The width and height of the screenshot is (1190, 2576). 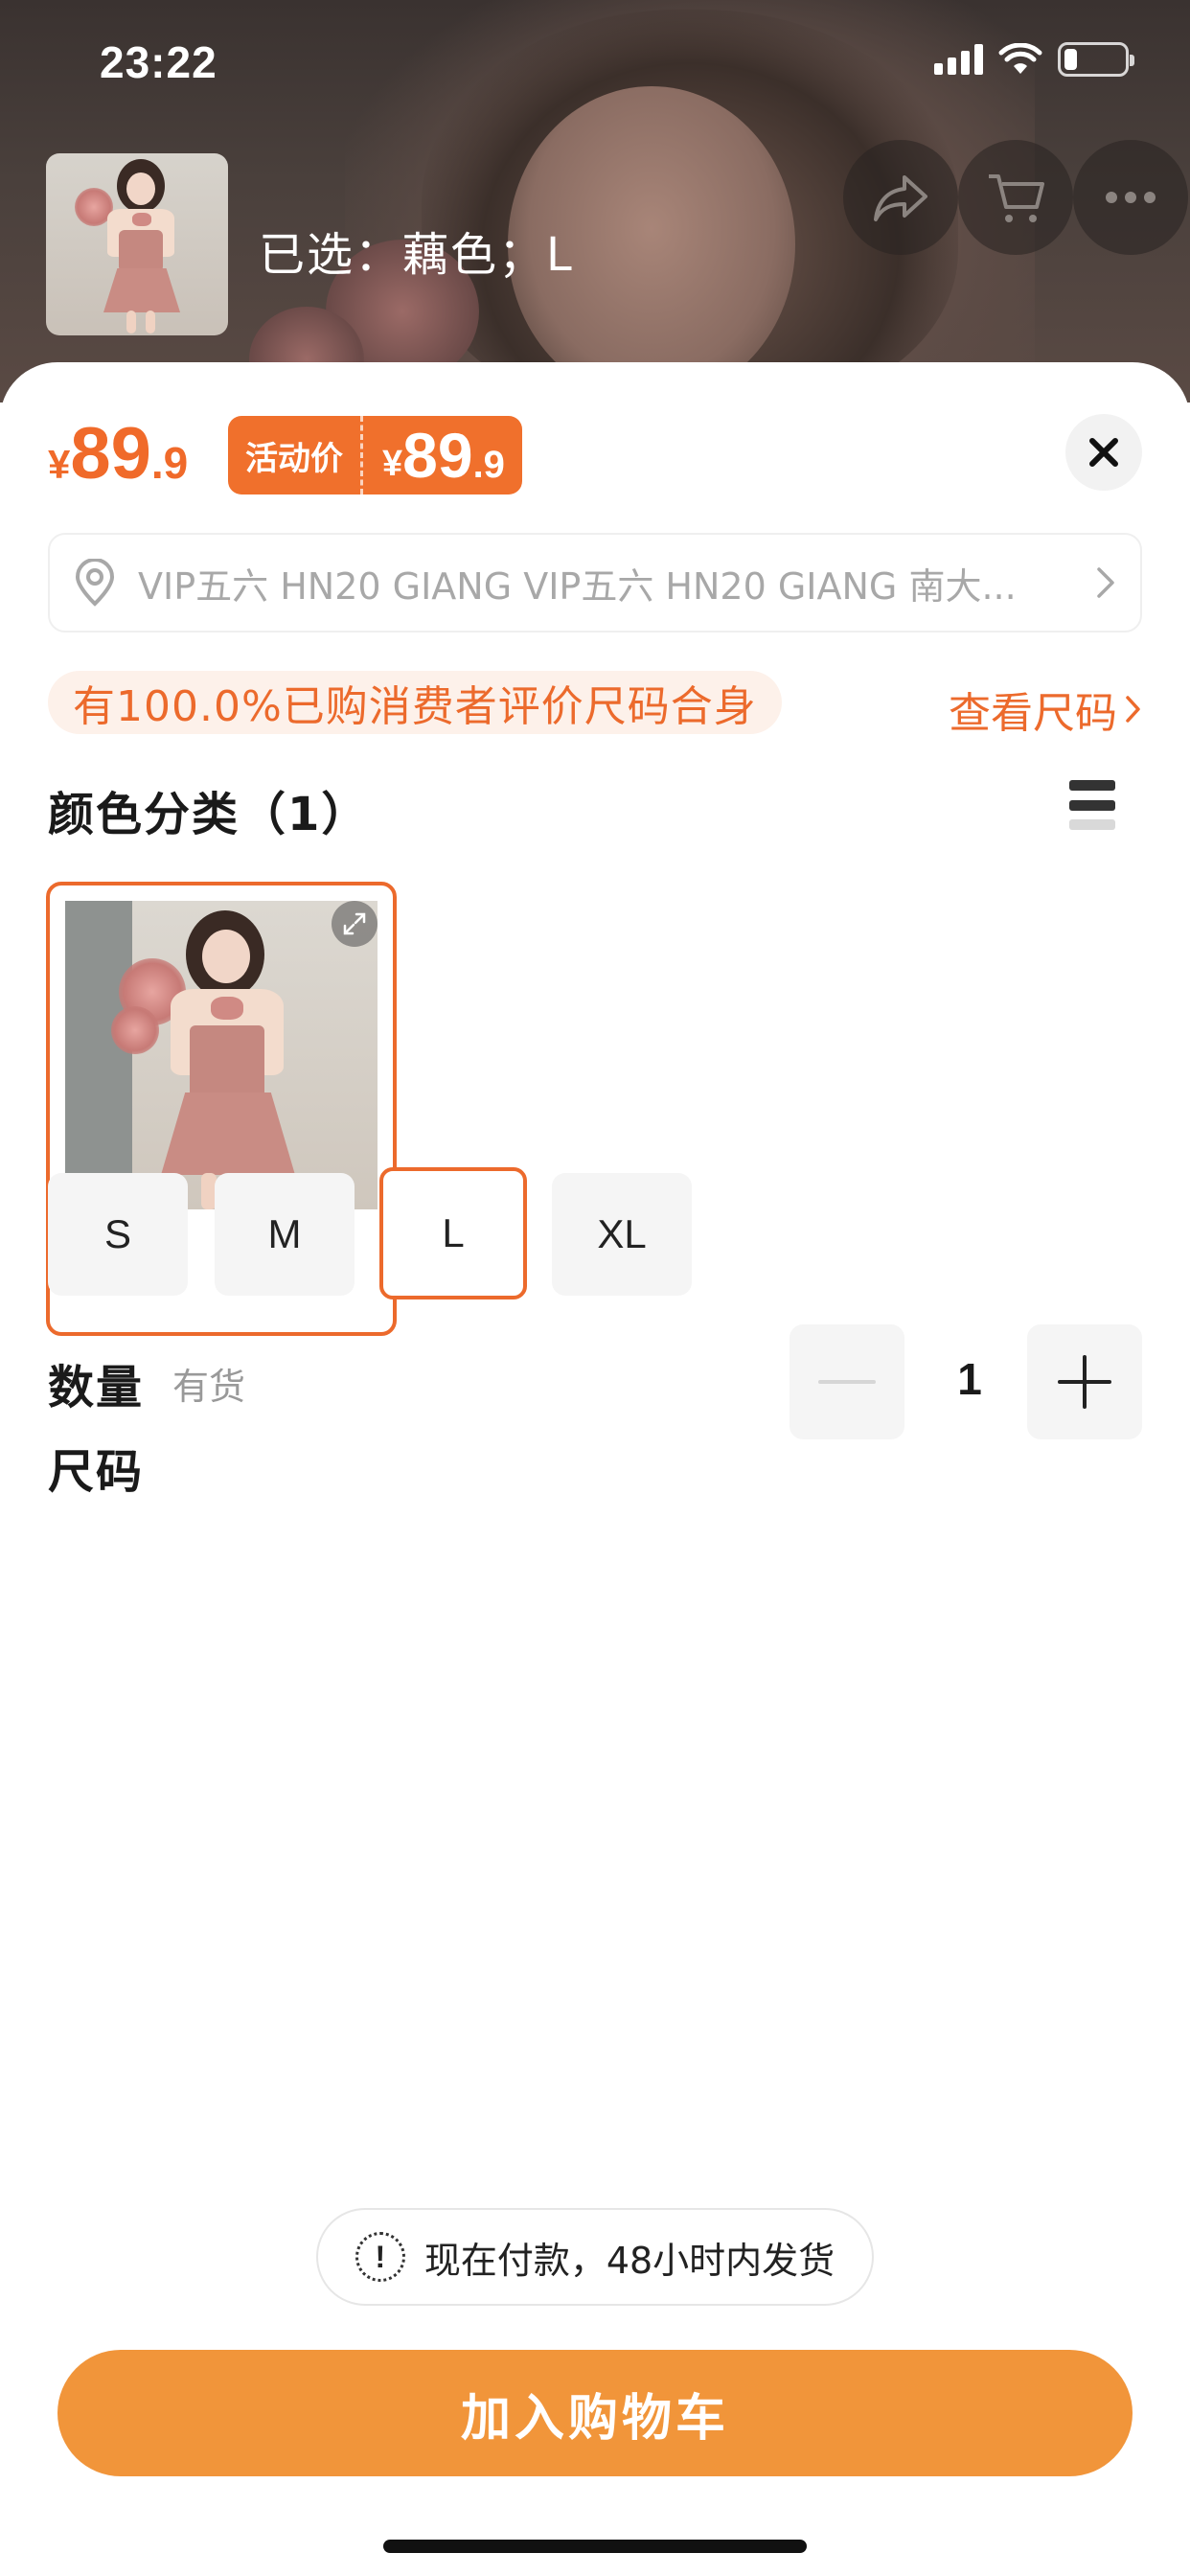 What do you see at coordinates (1092, 805) in the screenshot?
I see `list-view-icon` at bounding box center [1092, 805].